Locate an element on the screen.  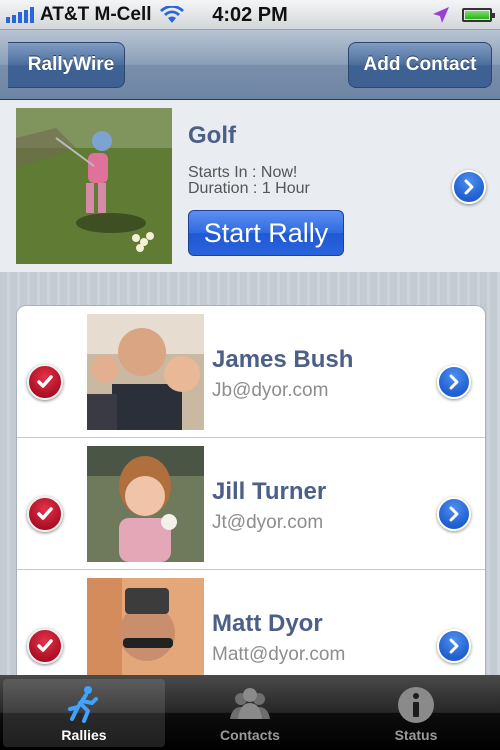
battery-icon is located at coordinates (478, 15).